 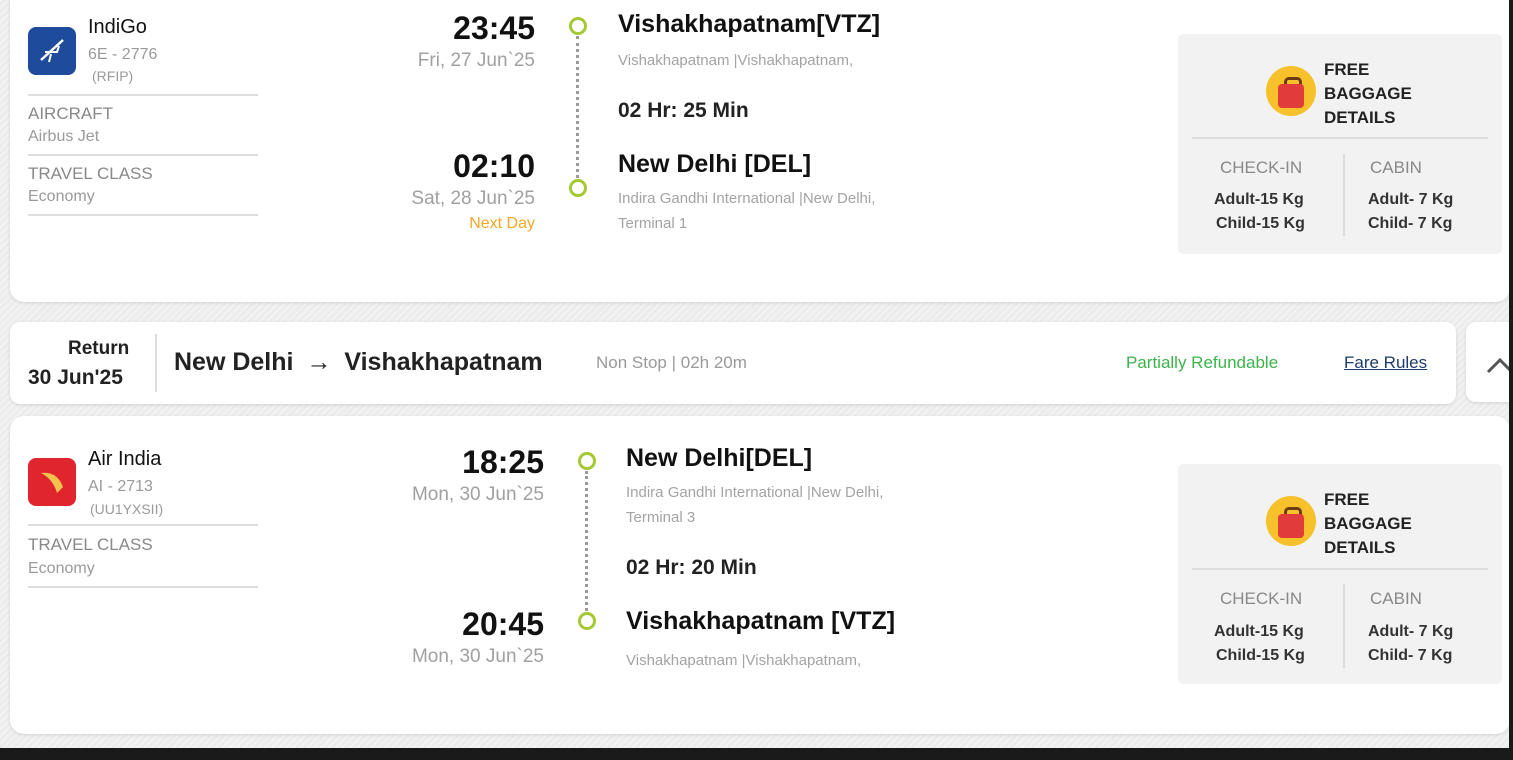 I want to click on return-date: 30 Jun'25, so click(x=75, y=377).